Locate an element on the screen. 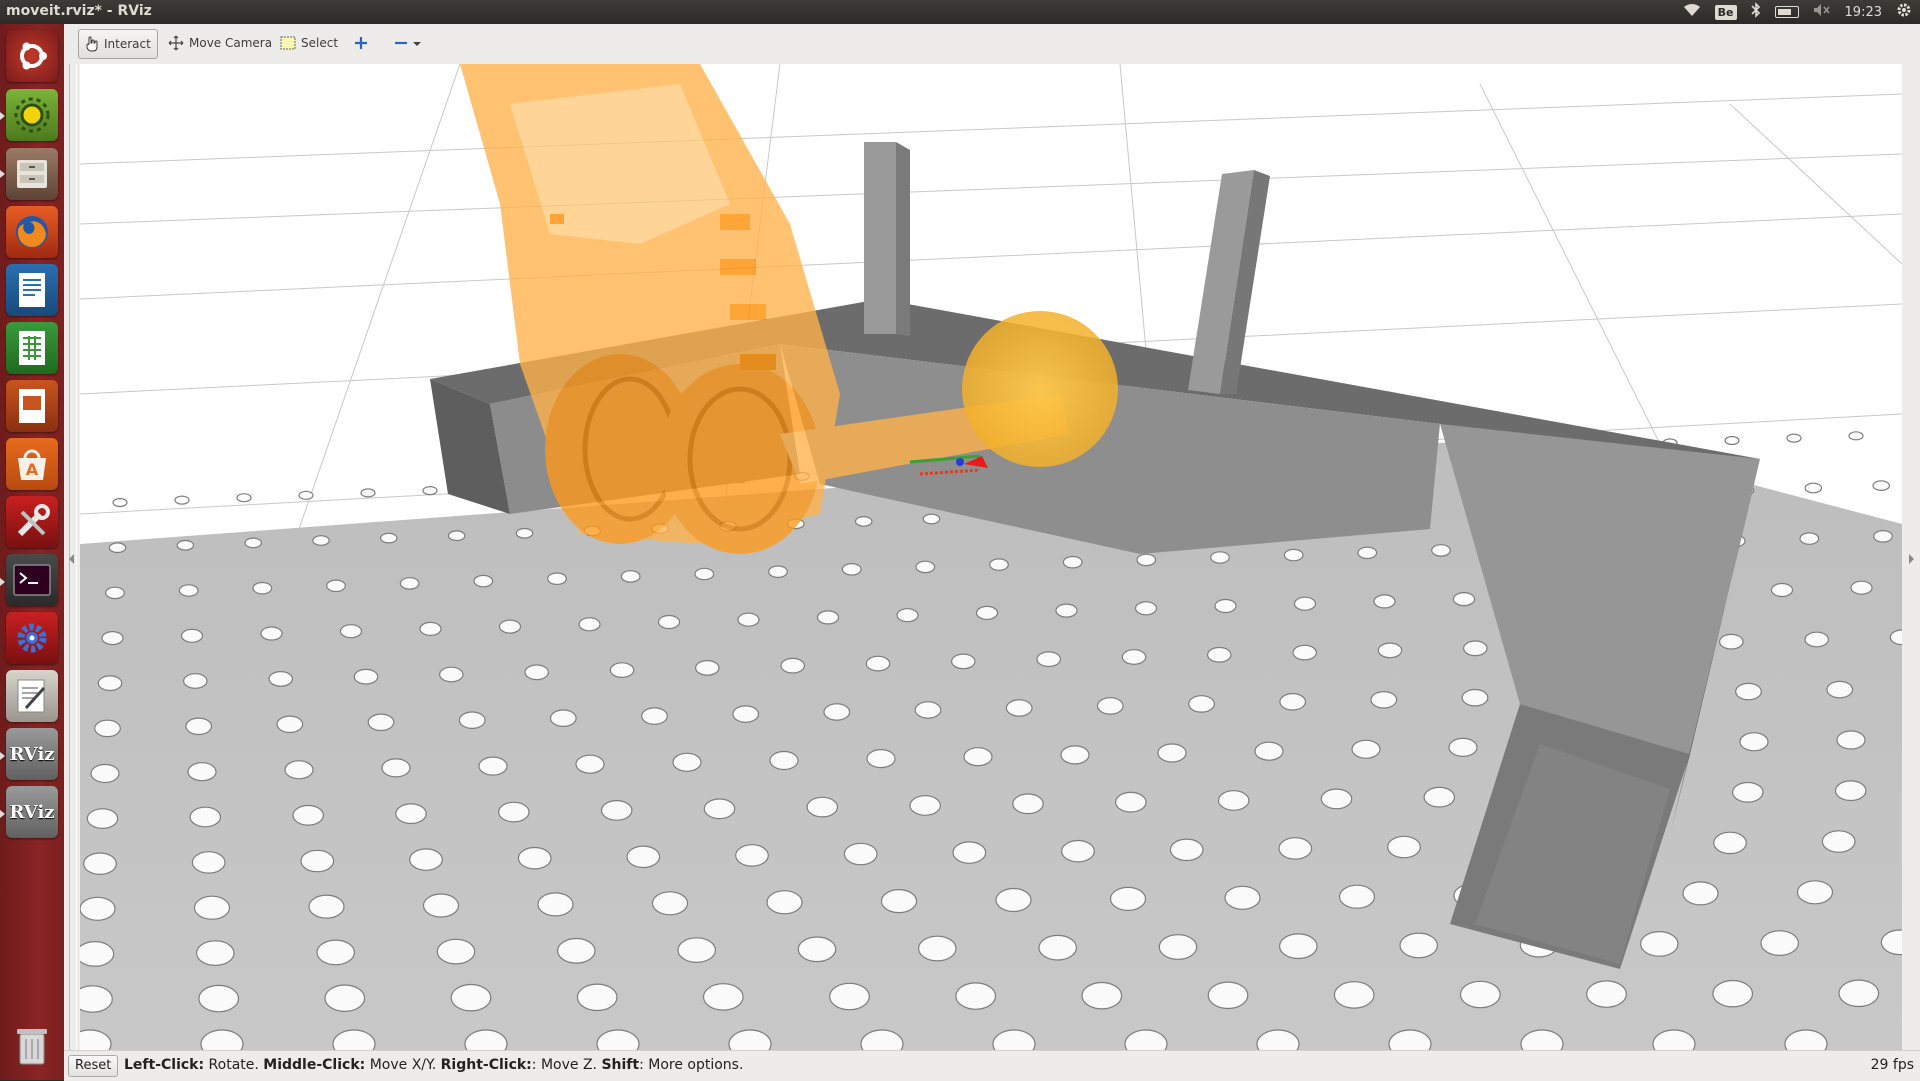 This screenshot has width=1920, height=1081. spreadsheet-icon is located at coordinates (32, 348).